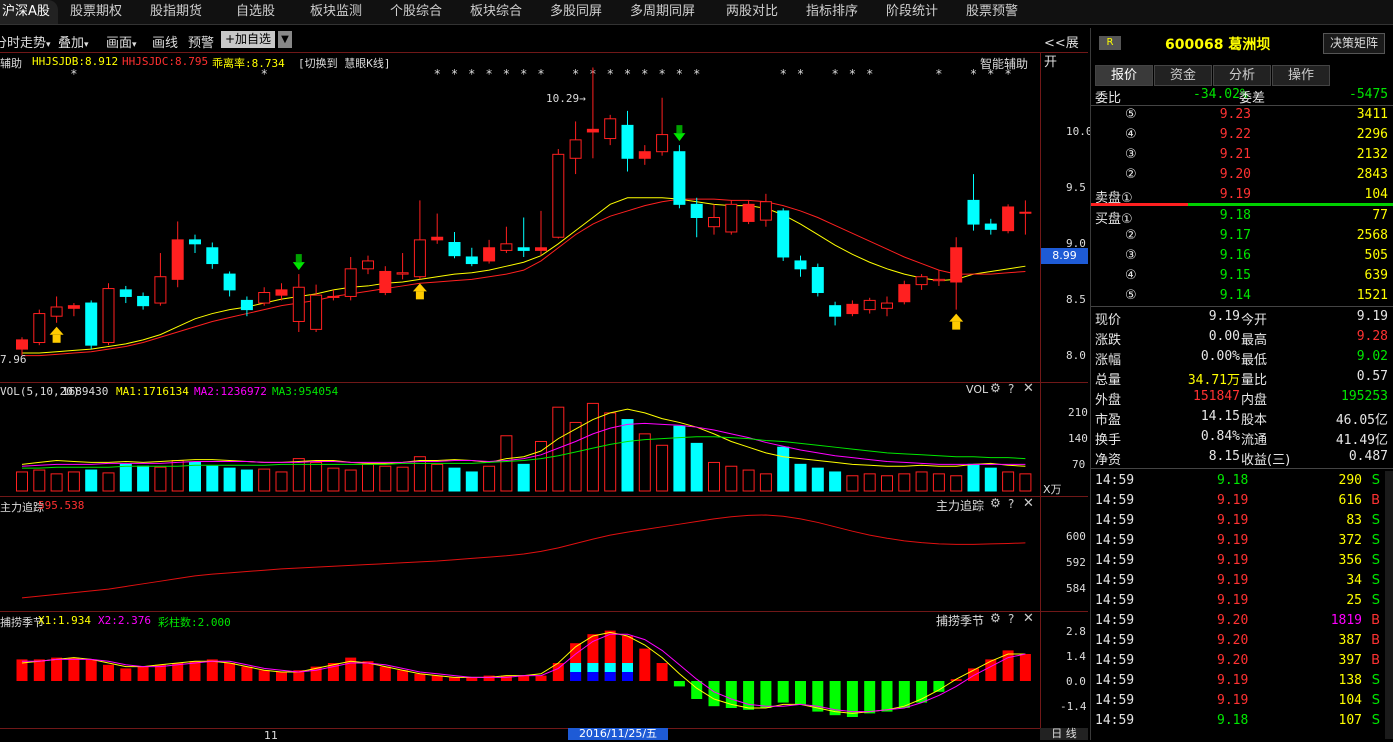  Describe the element at coordinates (593, 667) in the screenshot. I see `season-highlight` at that location.